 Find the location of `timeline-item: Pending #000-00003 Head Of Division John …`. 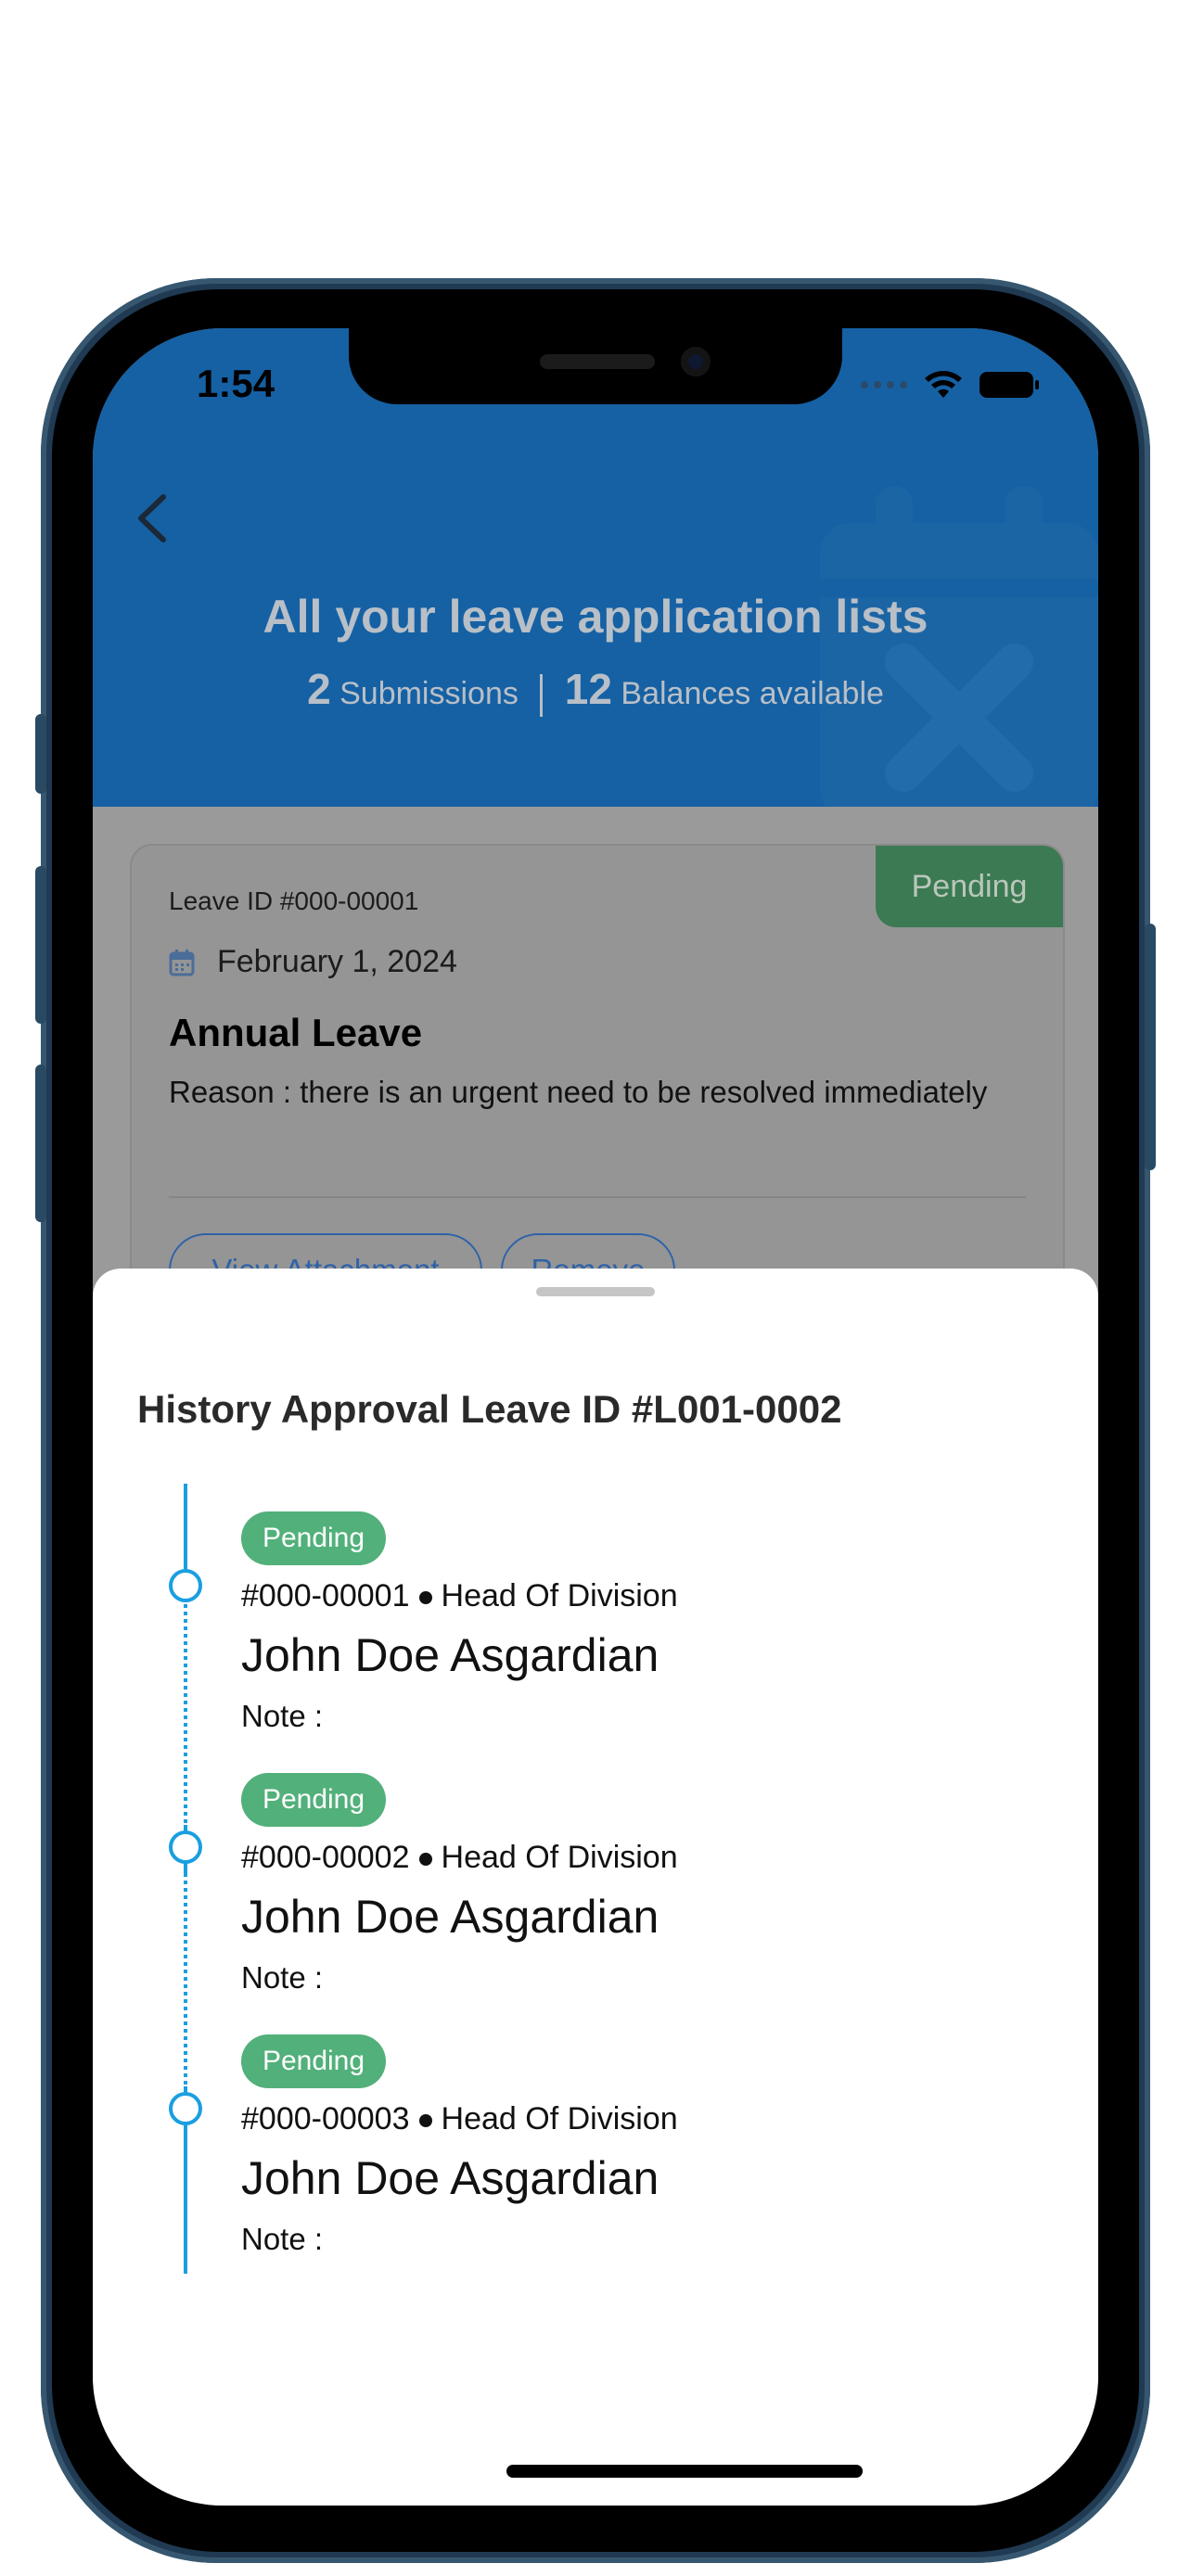

timeline-item: Pending #000-00003 Head Of Division John … is located at coordinates (595, 2150).